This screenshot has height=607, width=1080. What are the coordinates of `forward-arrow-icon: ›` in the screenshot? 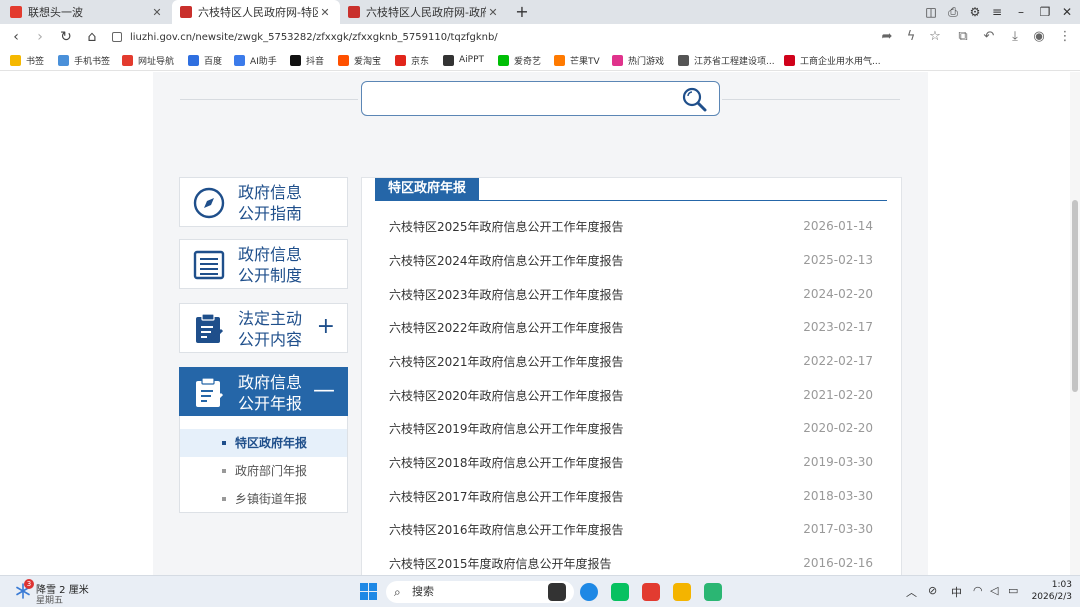 It's located at (40, 37).